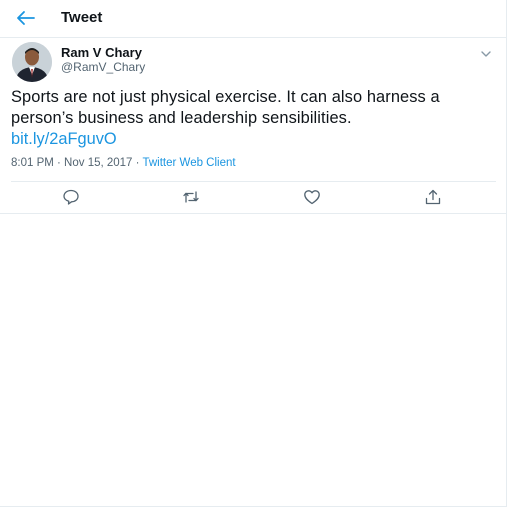 Image resolution: width=508 pixels, height=508 pixels. What do you see at coordinates (101, 52) in the screenshot?
I see `author-name: Ram V Chary` at bounding box center [101, 52].